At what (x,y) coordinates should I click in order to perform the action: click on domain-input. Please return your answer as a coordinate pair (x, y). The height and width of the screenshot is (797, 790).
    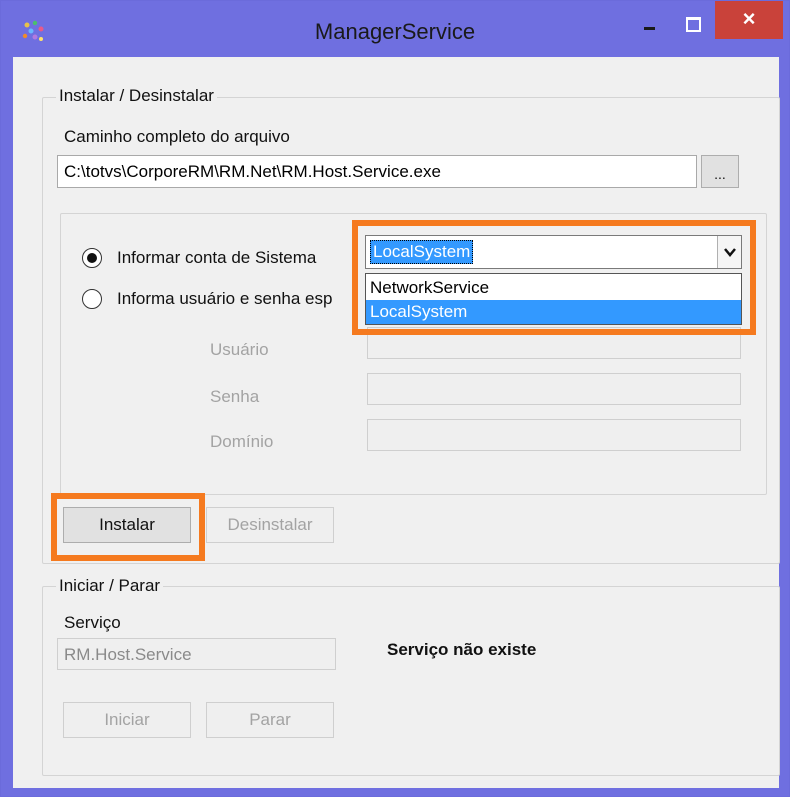
    Looking at the image, I should click on (554, 435).